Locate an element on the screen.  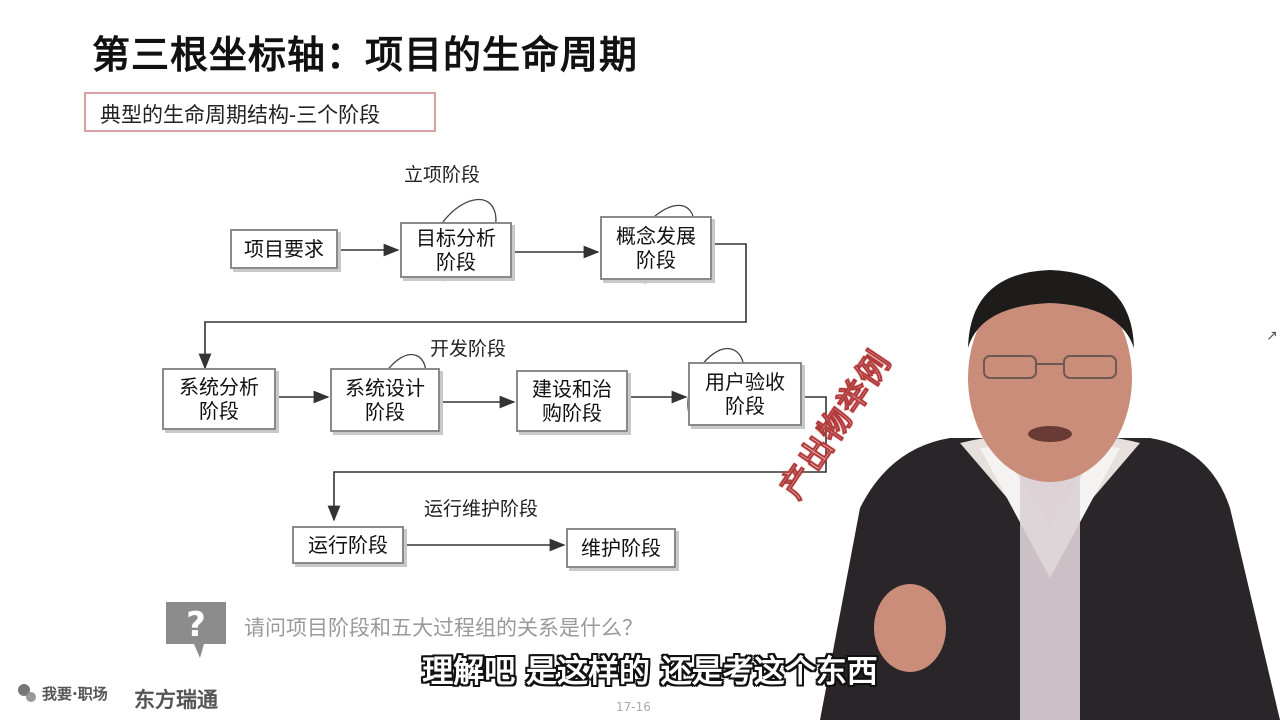
video-caption: 理解吧 是这样的 还是考这个东西 is located at coordinates (650, 672).